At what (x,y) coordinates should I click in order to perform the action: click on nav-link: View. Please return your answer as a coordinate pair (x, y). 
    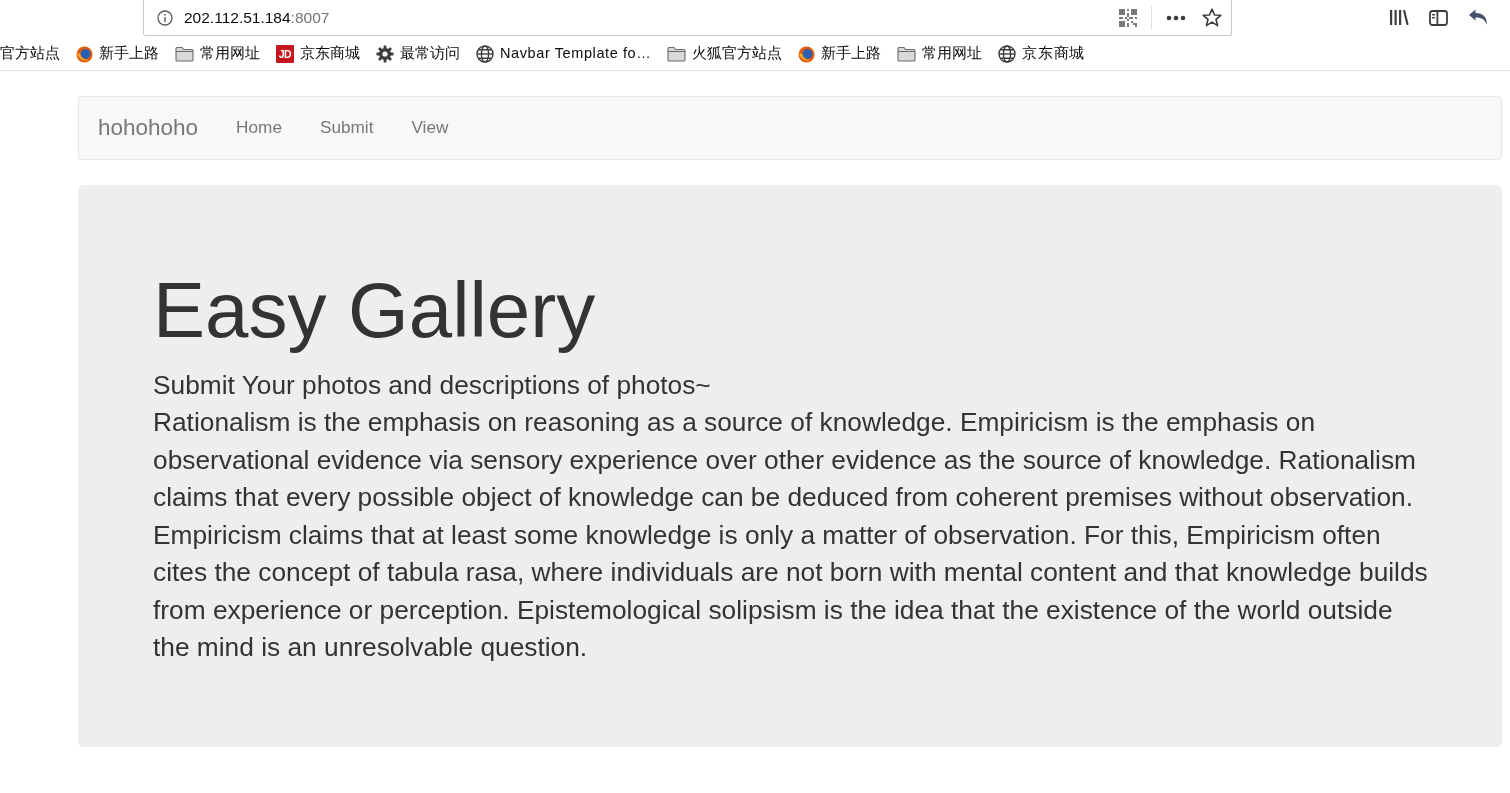
    Looking at the image, I should click on (430, 128).